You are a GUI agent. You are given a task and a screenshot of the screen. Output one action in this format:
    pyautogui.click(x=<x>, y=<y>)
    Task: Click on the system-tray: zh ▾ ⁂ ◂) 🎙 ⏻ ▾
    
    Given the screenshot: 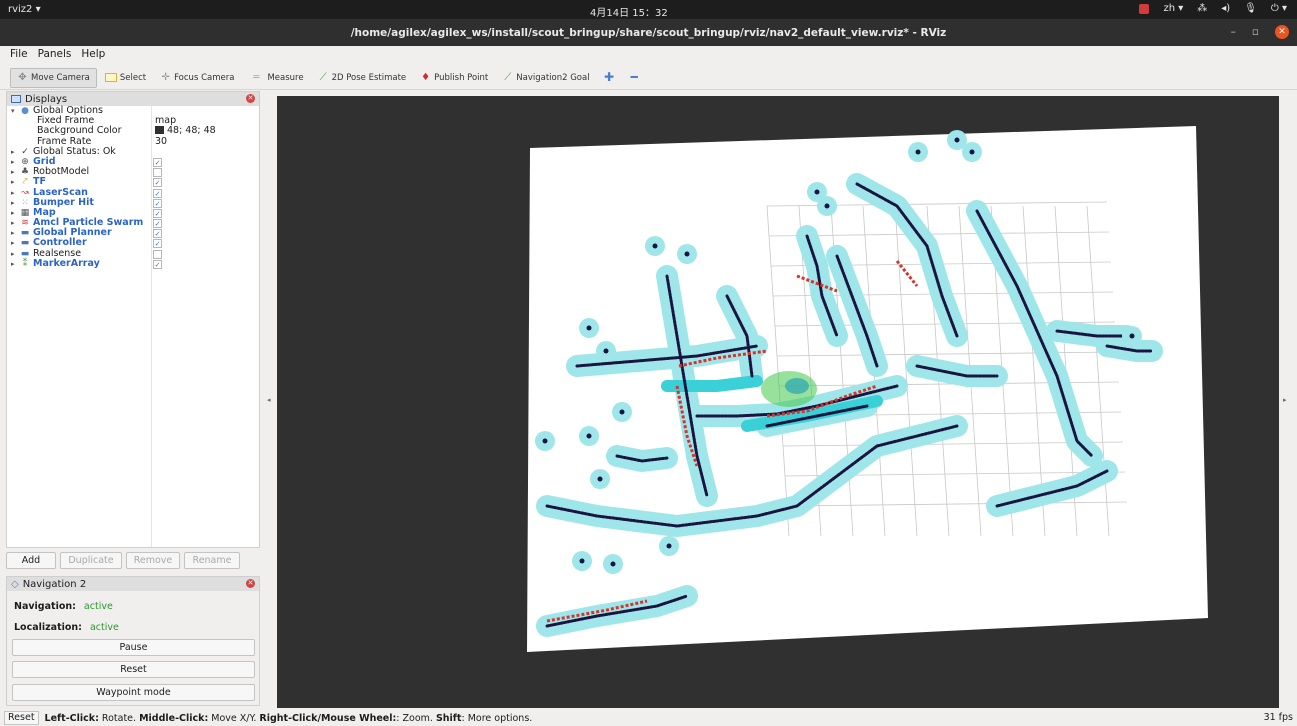 What is the action you would take?
    pyautogui.click(x=1213, y=8)
    